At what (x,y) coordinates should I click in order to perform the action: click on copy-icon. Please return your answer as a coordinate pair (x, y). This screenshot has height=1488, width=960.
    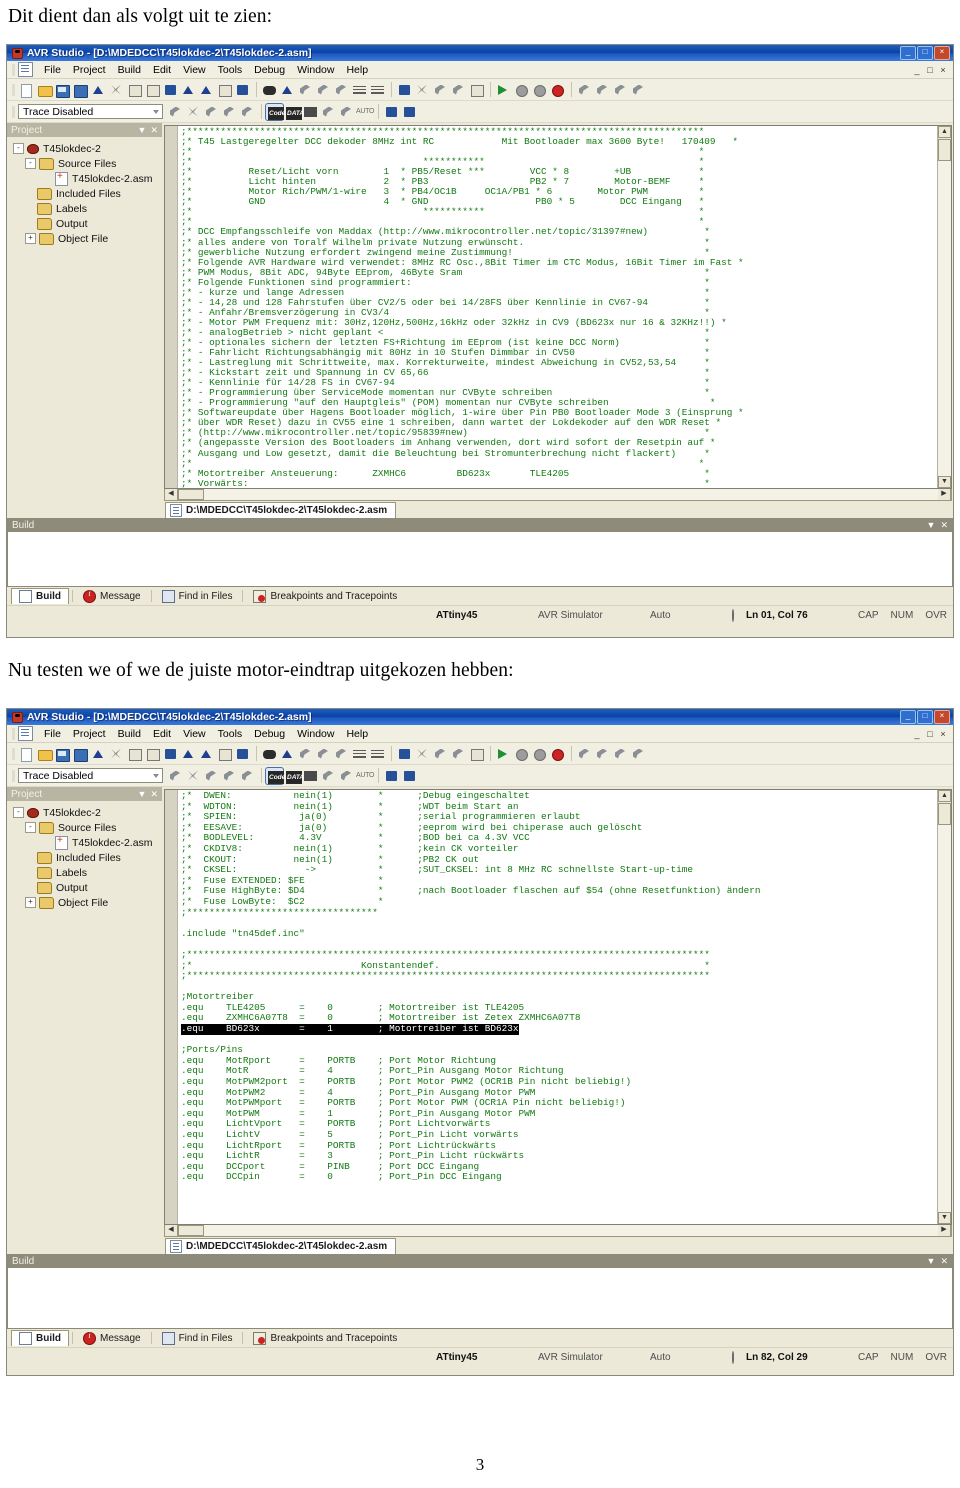
    Looking at the image, I should click on (134, 754).